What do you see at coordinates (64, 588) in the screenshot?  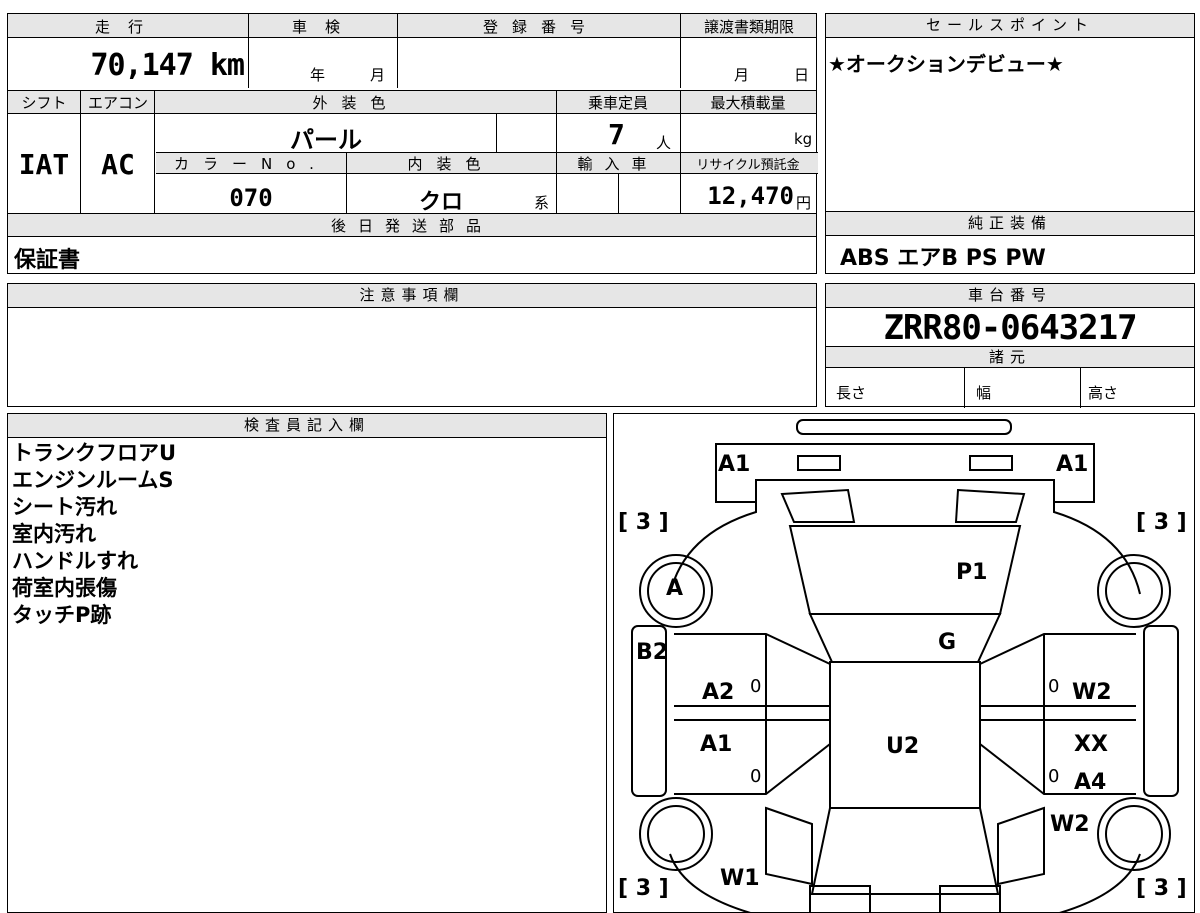 I see `inspector-line: 荷室内張傷` at bounding box center [64, 588].